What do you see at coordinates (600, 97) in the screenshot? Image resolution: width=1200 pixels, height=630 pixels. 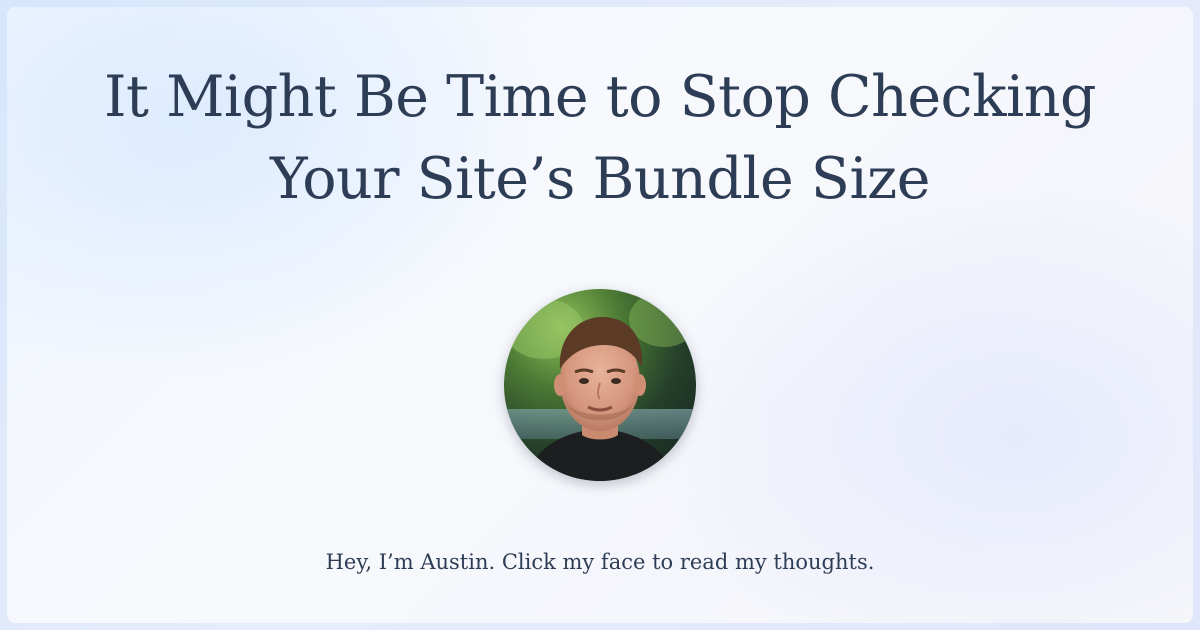 I see `post-title-line-1: It Might Be Time to Stop Checking` at bounding box center [600, 97].